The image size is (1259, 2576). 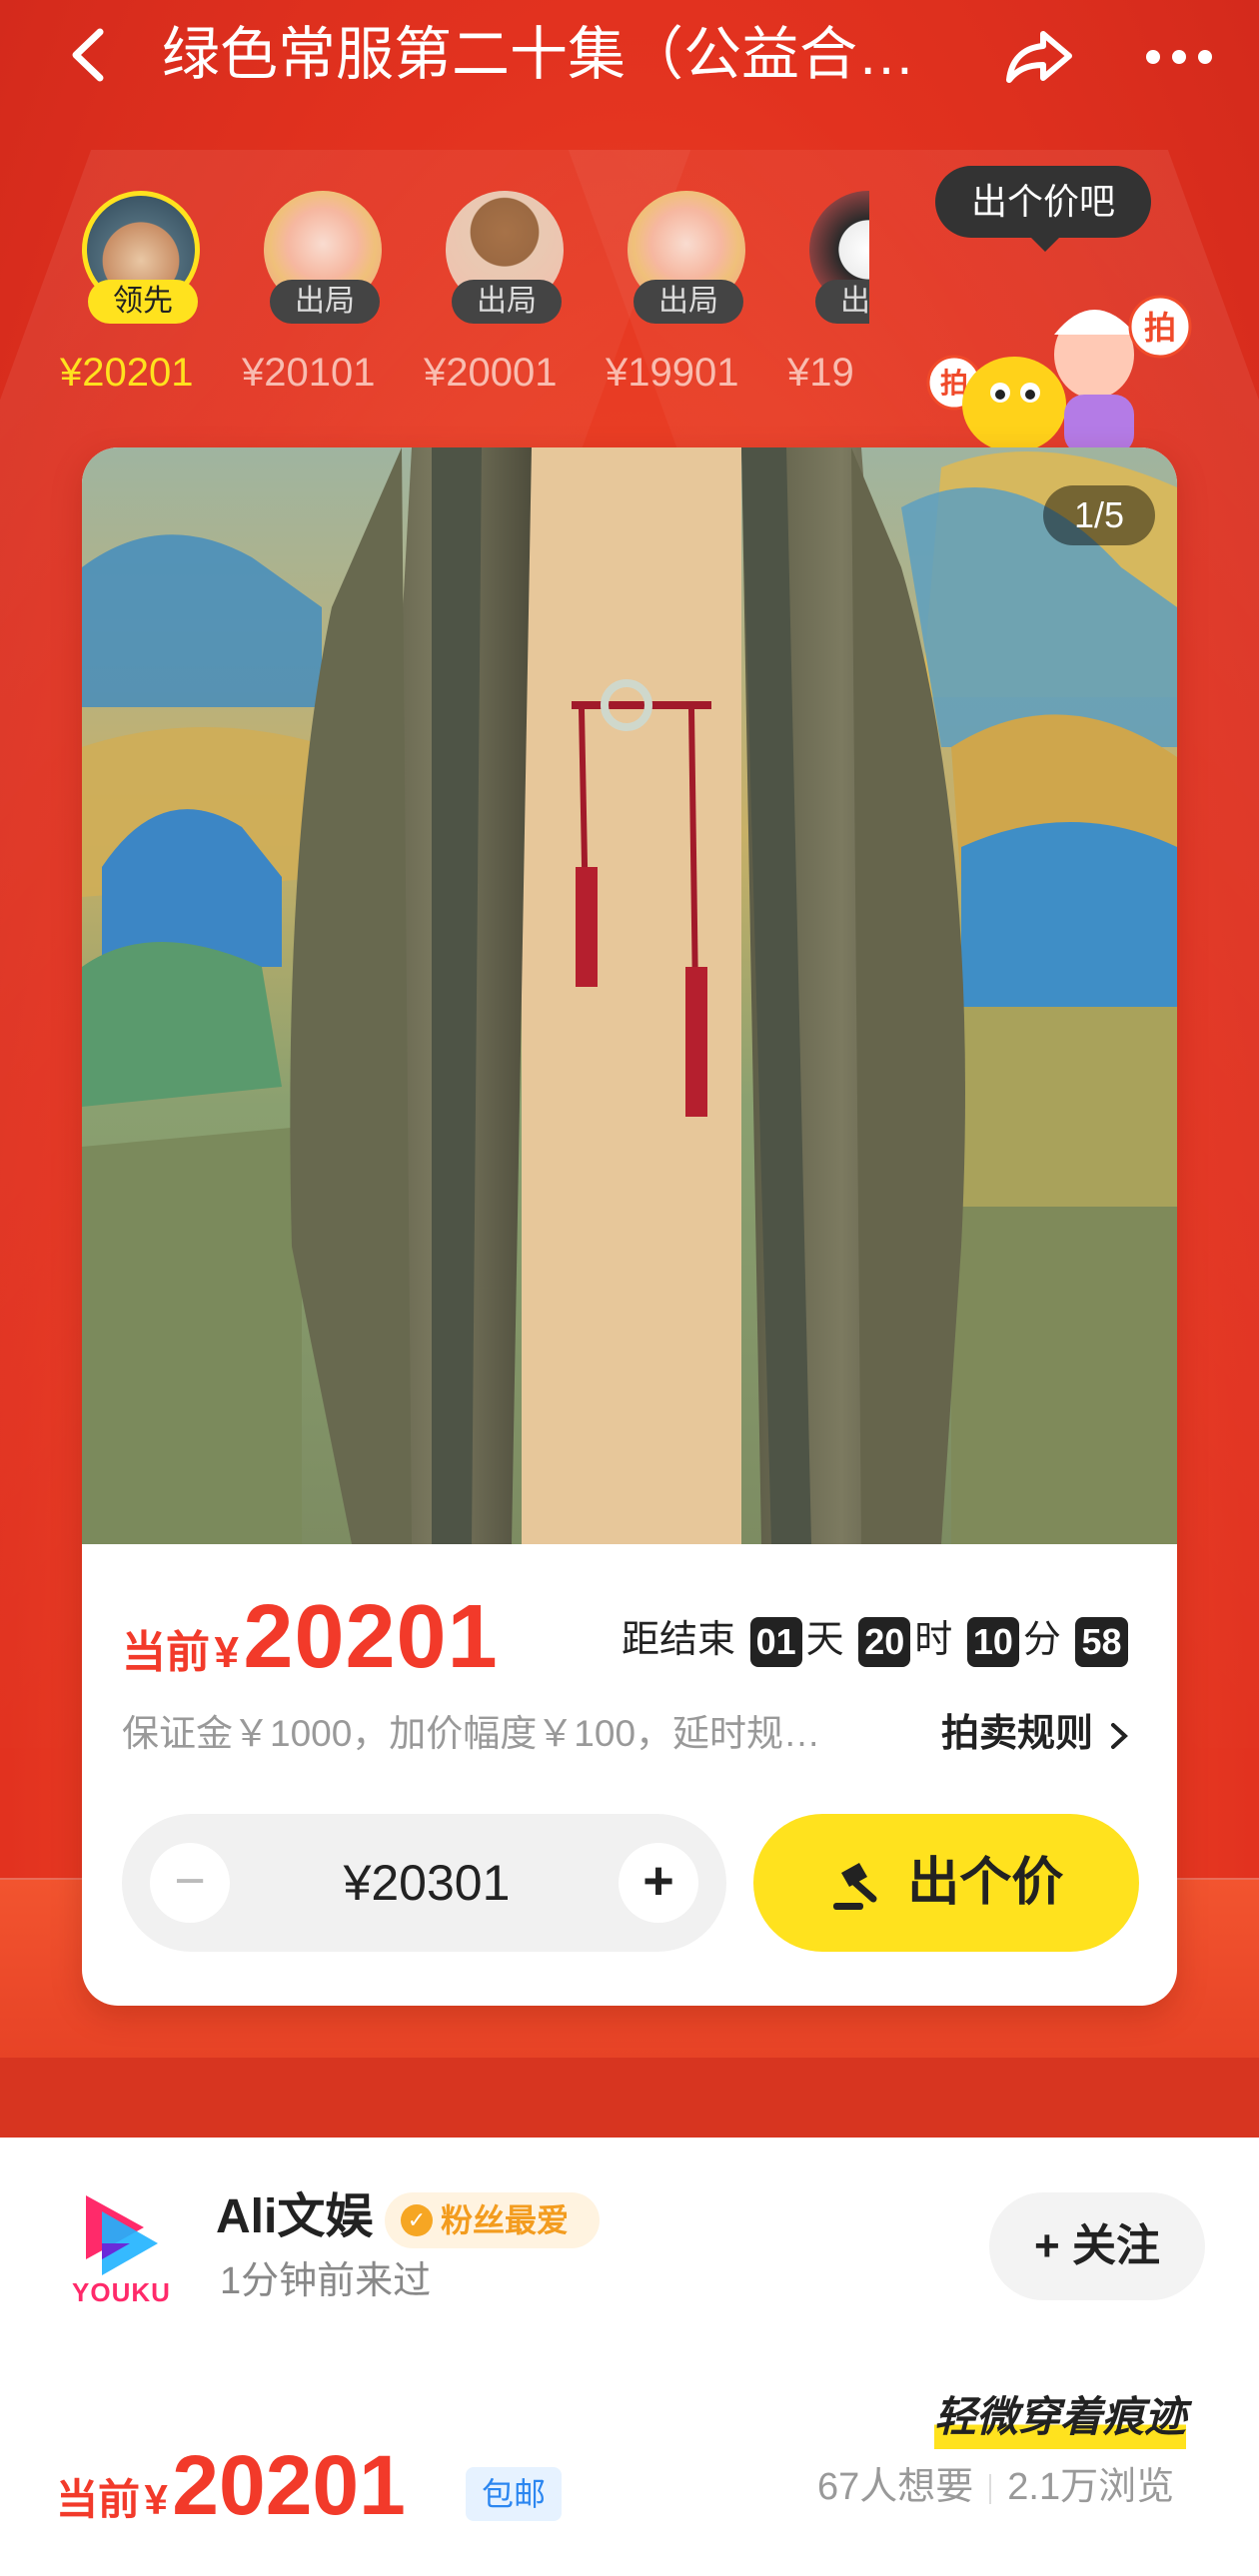 What do you see at coordinates (491, 373) in the screenshot?
I see `bidder-price: ¥20001` at bounding box center [491, 373].